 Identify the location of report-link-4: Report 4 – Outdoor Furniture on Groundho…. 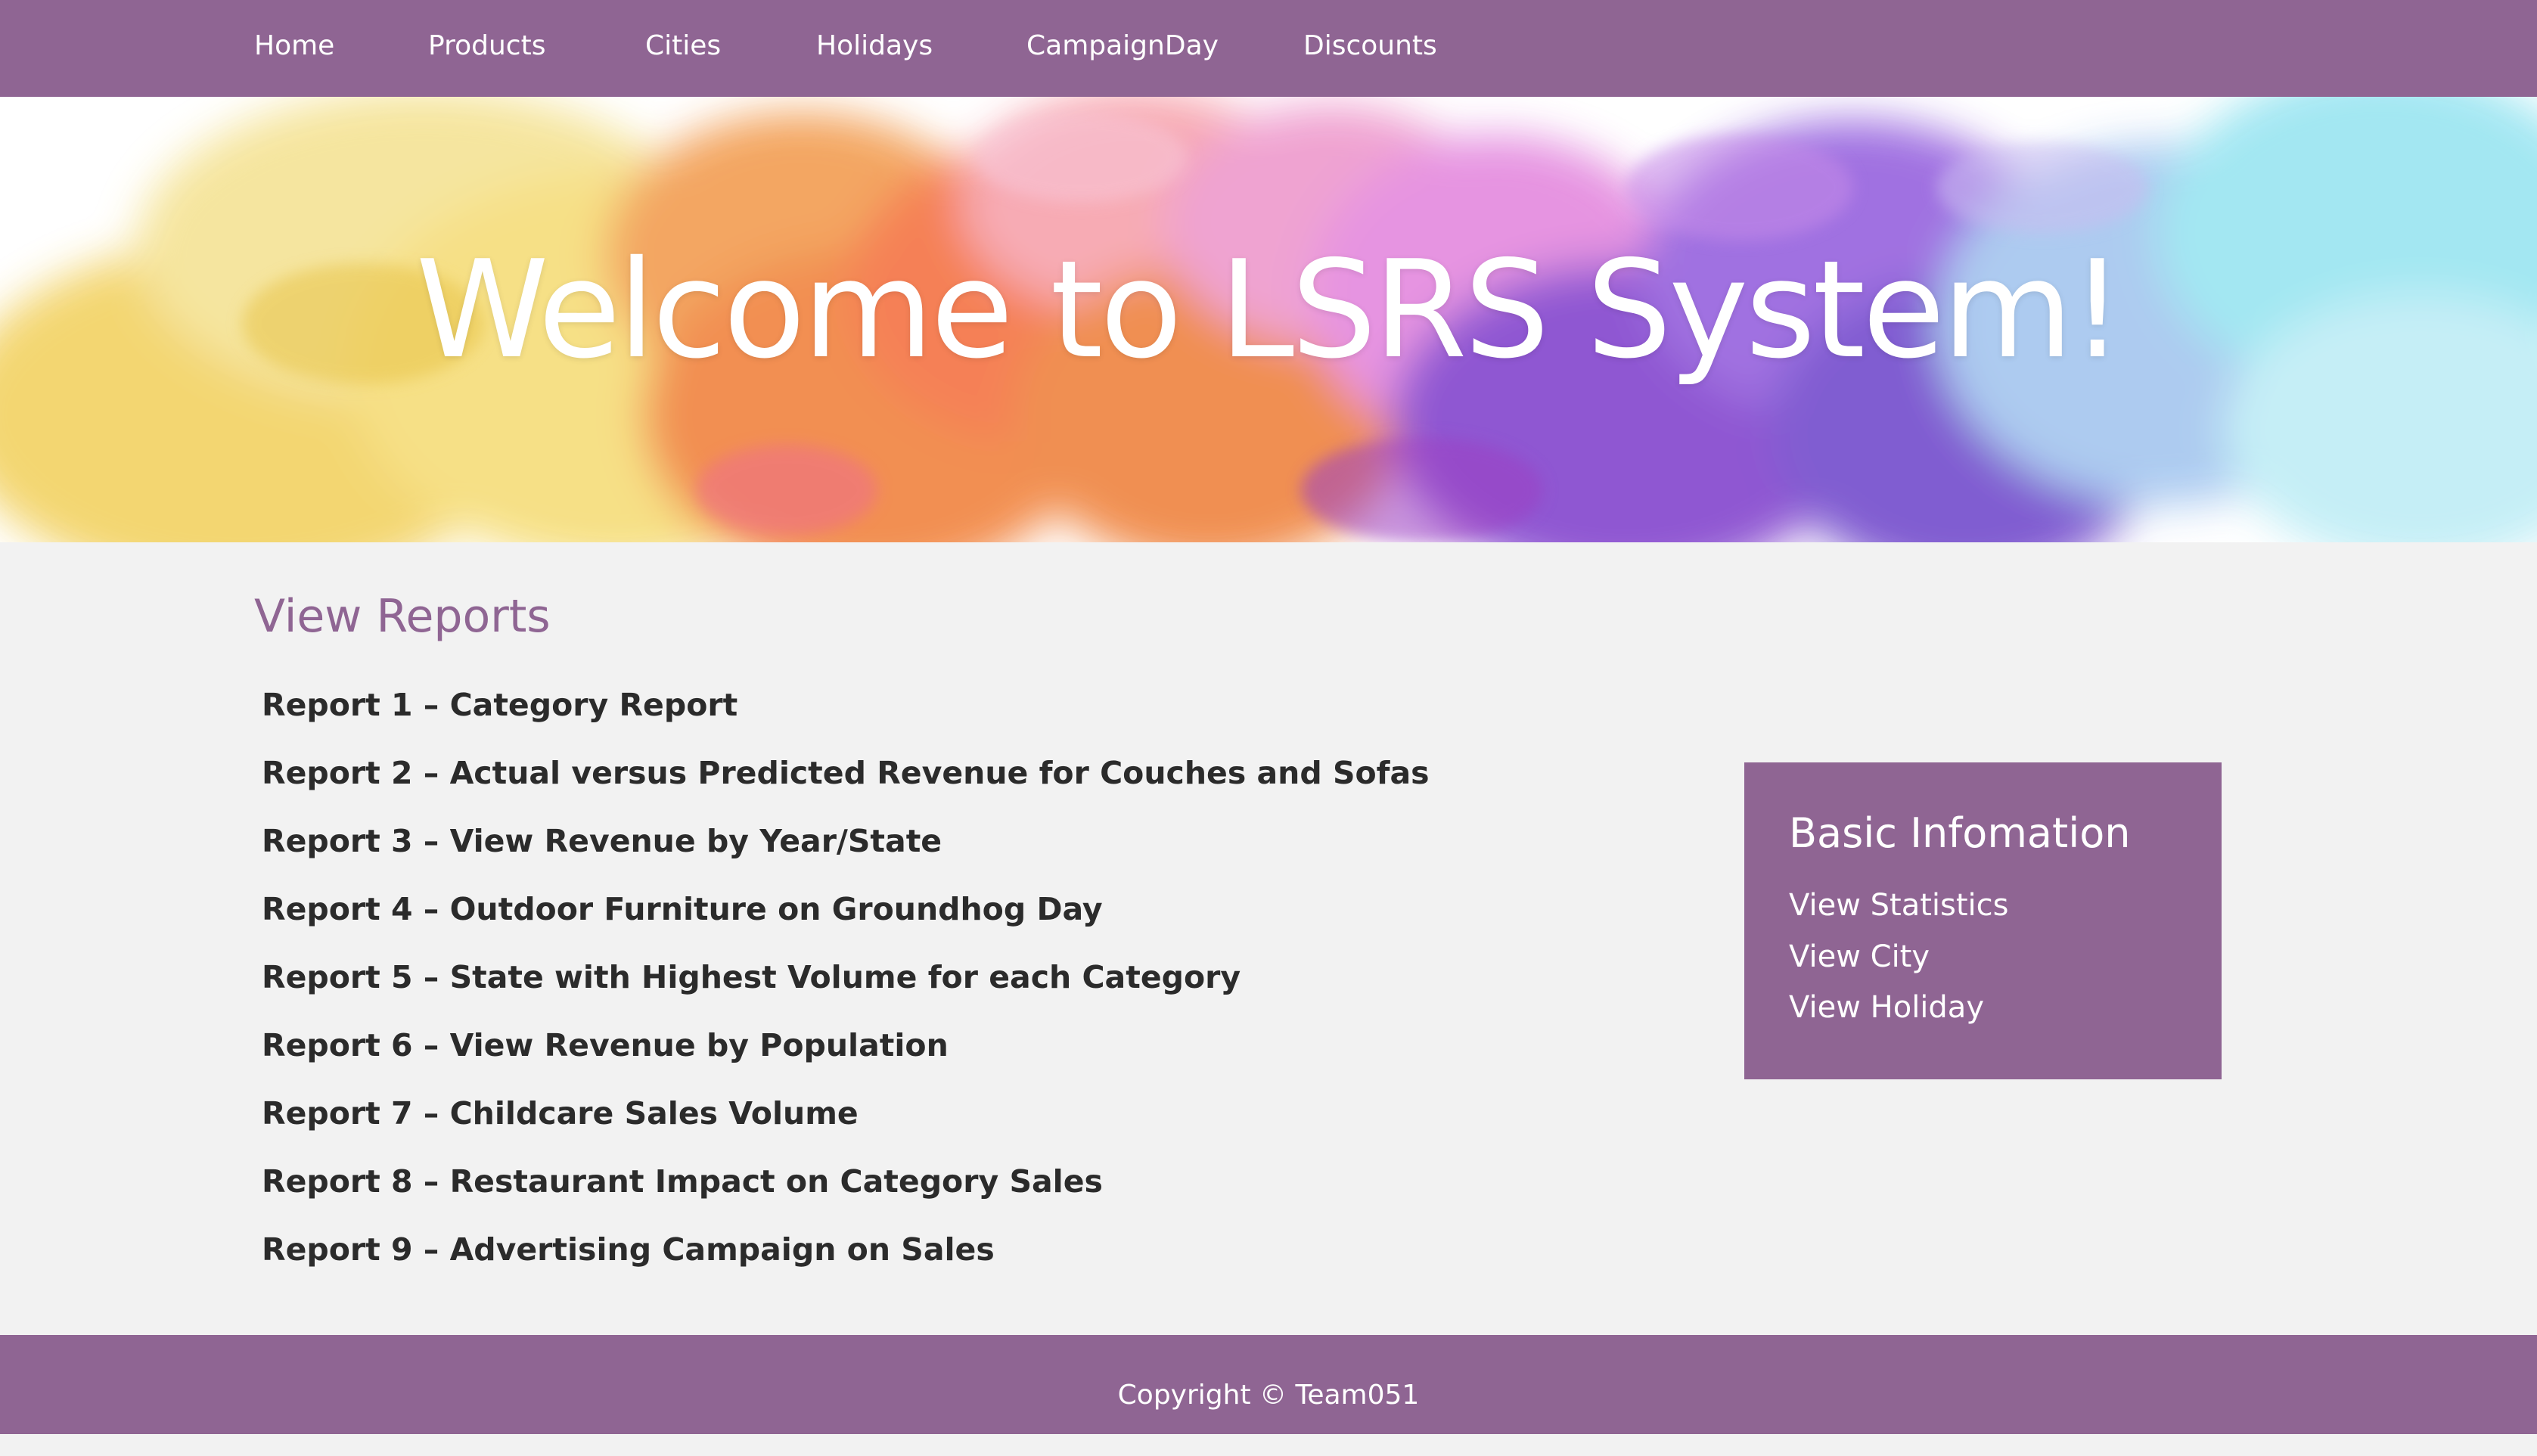
(682, 909).